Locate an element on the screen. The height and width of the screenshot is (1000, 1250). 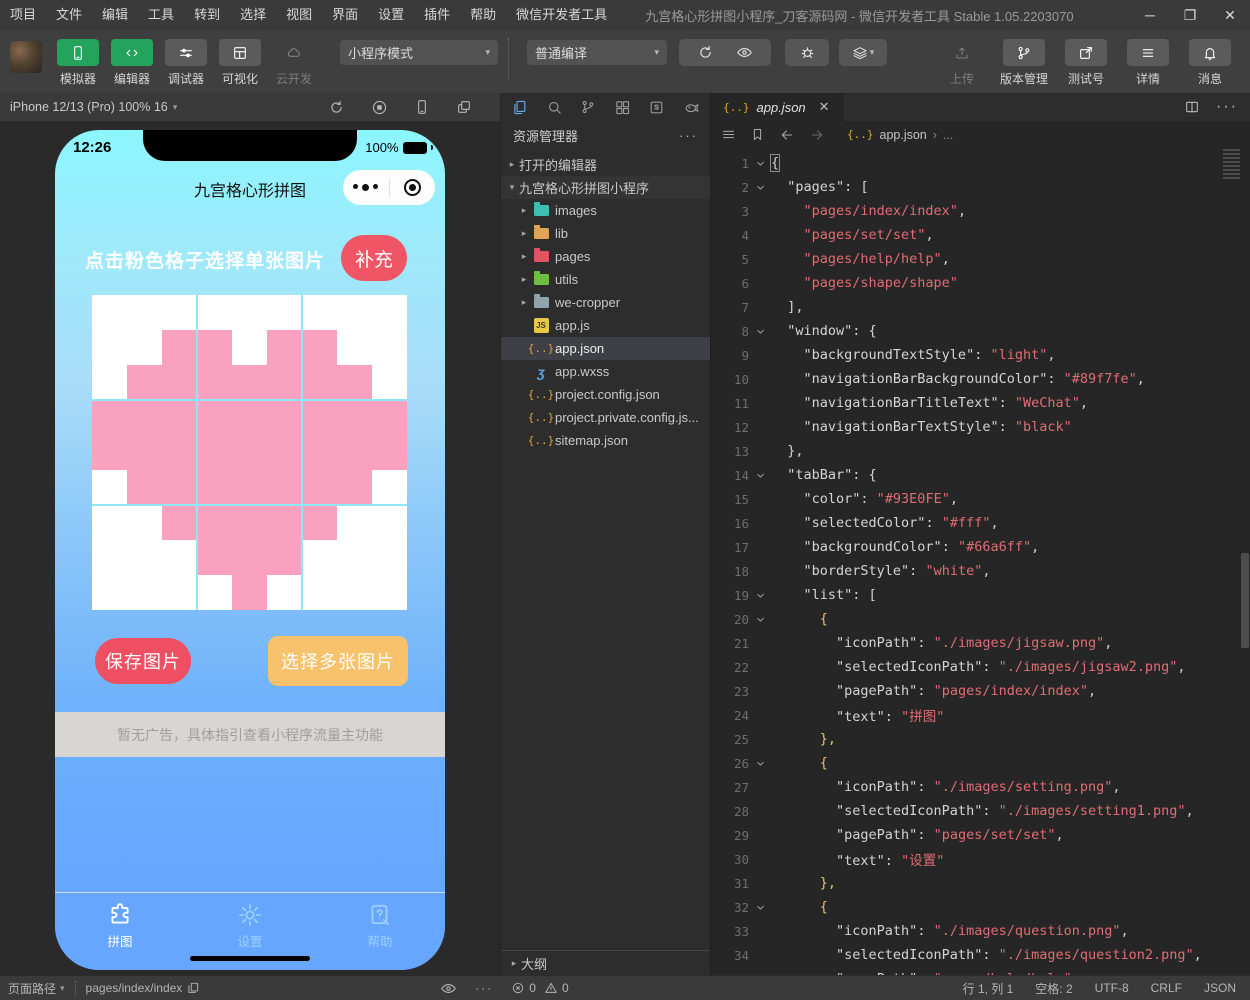
search-icon is located at coordinates (554, 107).